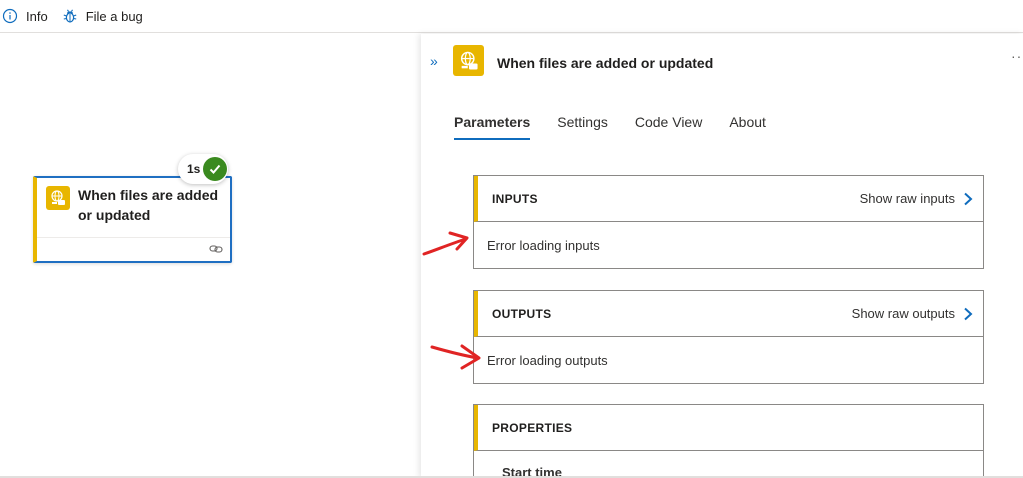 This screenshot has width=1023, height=478. I want to click on bug-icon, so click(70, 16).